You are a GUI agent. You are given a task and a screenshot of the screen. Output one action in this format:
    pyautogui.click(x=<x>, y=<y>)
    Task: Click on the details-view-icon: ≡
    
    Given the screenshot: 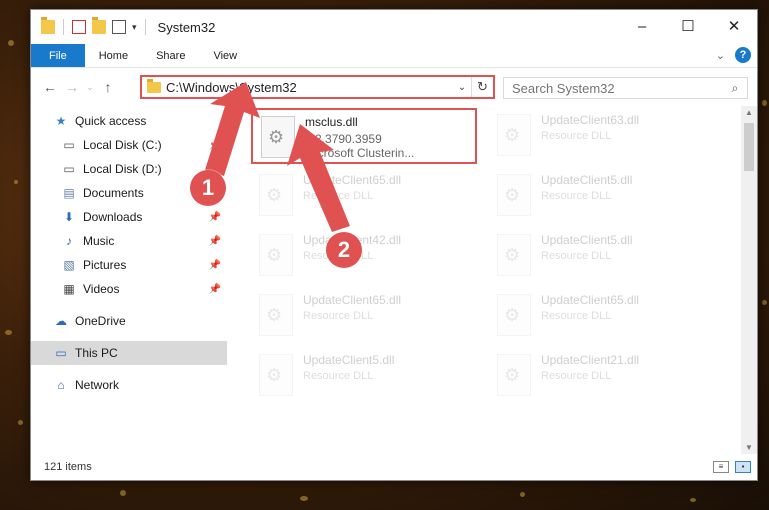 What is the action you would take?
    pyautogui.click(x=721, y=467)
    